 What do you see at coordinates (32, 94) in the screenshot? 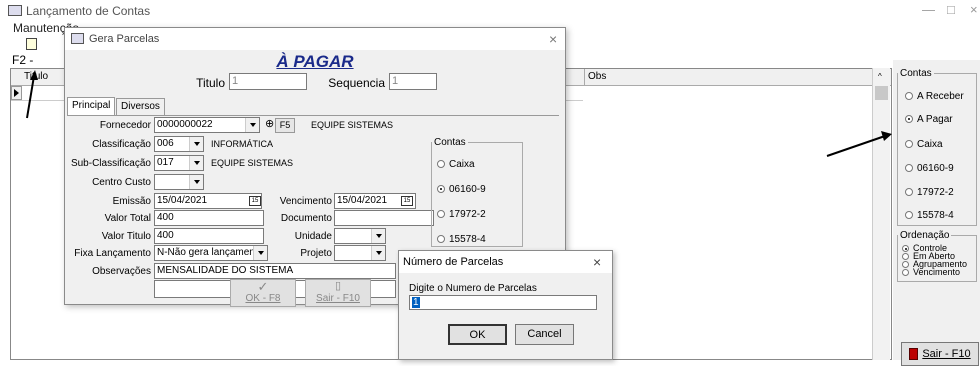
I see `arrow-to-new-button` at bounding box center [32, 94].